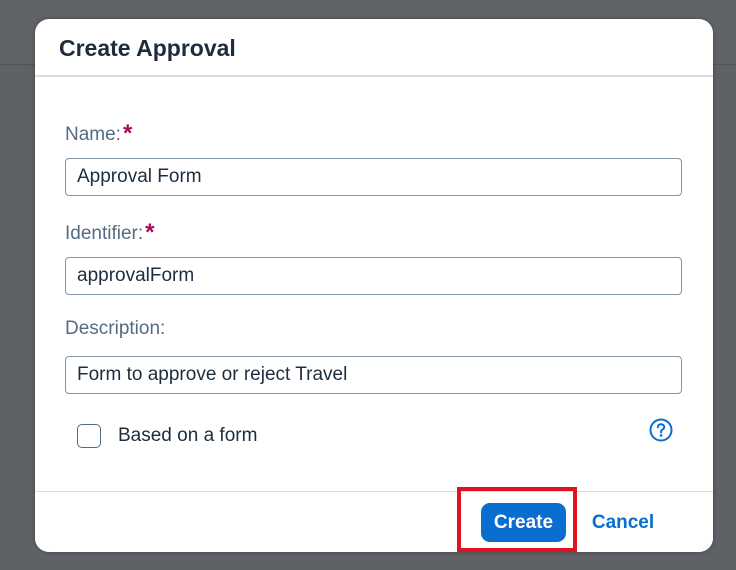 The width and height of the screenshot is (736, 570). I want to click on based-on-form-label: Based on a form, so click(188, 435).